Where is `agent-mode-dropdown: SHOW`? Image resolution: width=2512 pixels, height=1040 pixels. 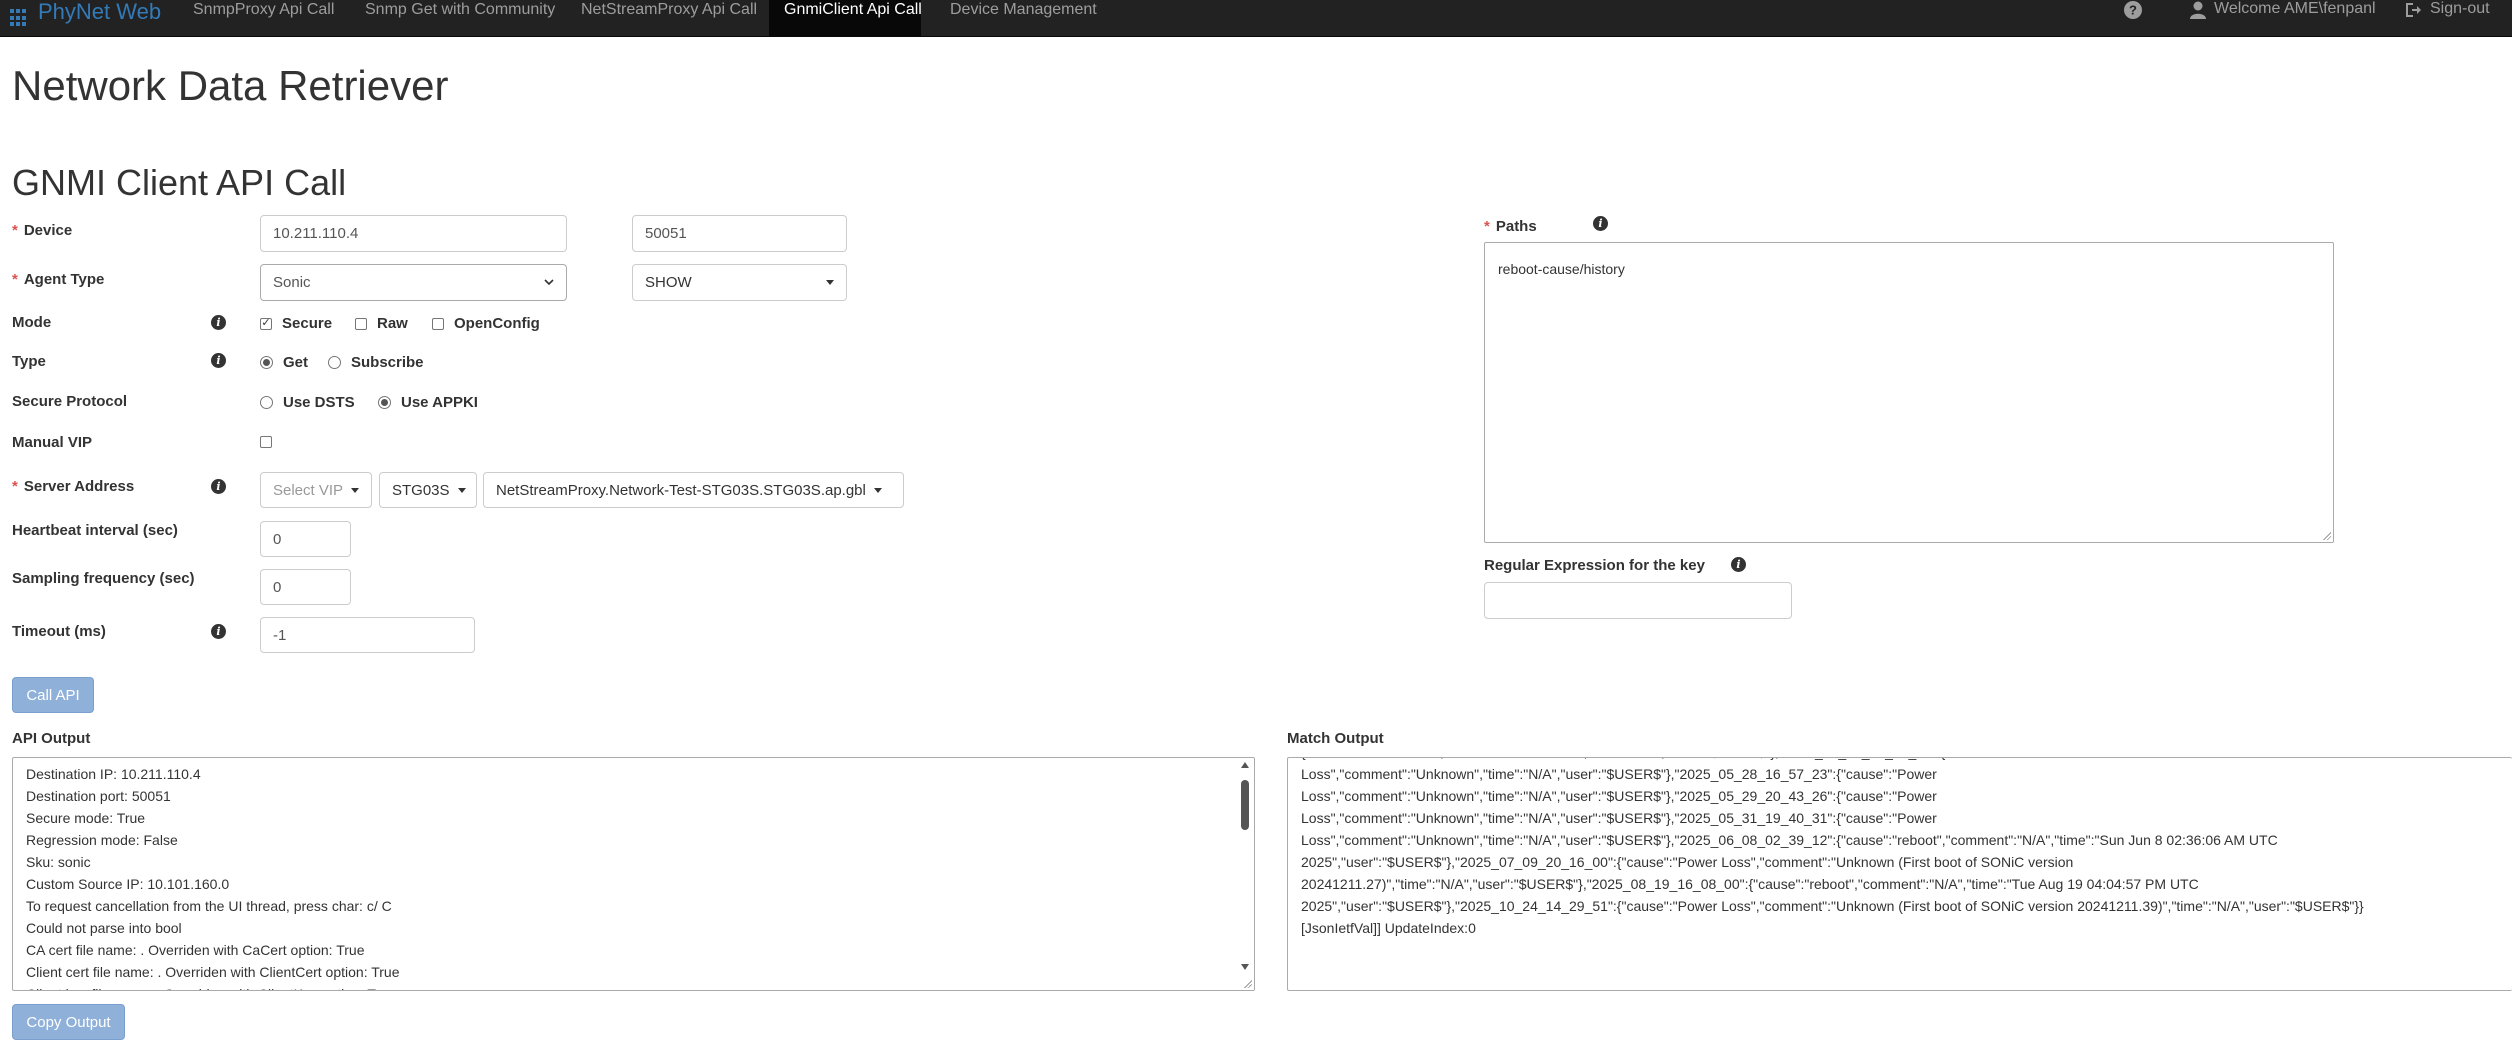
agent-mode-dropdown: SHOW is located at coordinates (739, 282).